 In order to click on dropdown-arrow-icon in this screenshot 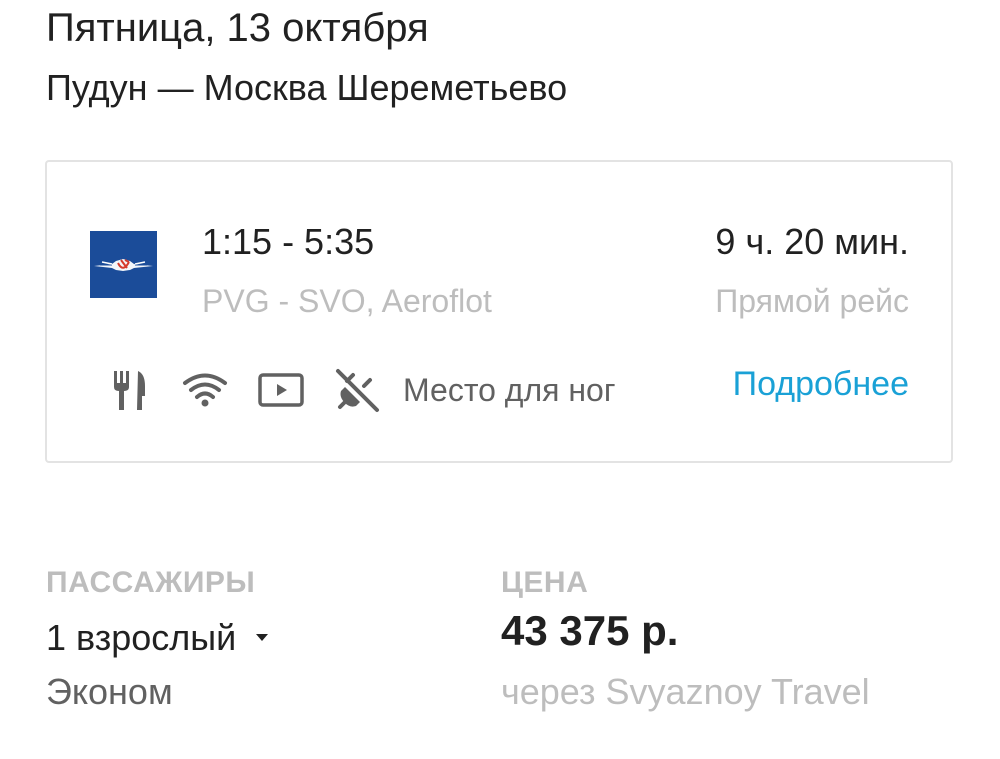, I will do `click(262, 638)`.